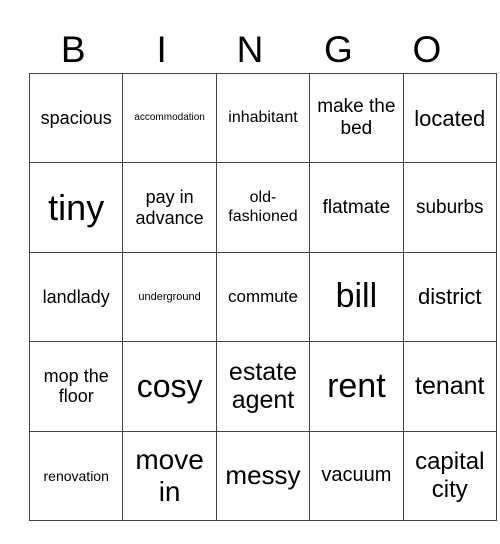  I want to click on bingo-header: B I N G O, so click(250, 50).